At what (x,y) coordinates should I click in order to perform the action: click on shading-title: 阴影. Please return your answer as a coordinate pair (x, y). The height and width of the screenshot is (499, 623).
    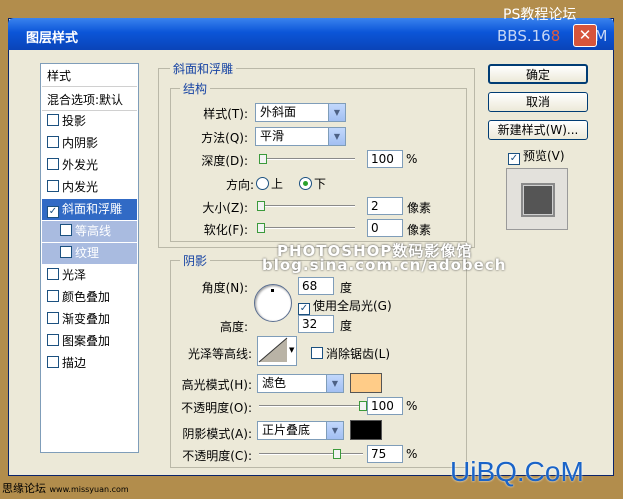
    Looking at the image, I should click on (195, 260).